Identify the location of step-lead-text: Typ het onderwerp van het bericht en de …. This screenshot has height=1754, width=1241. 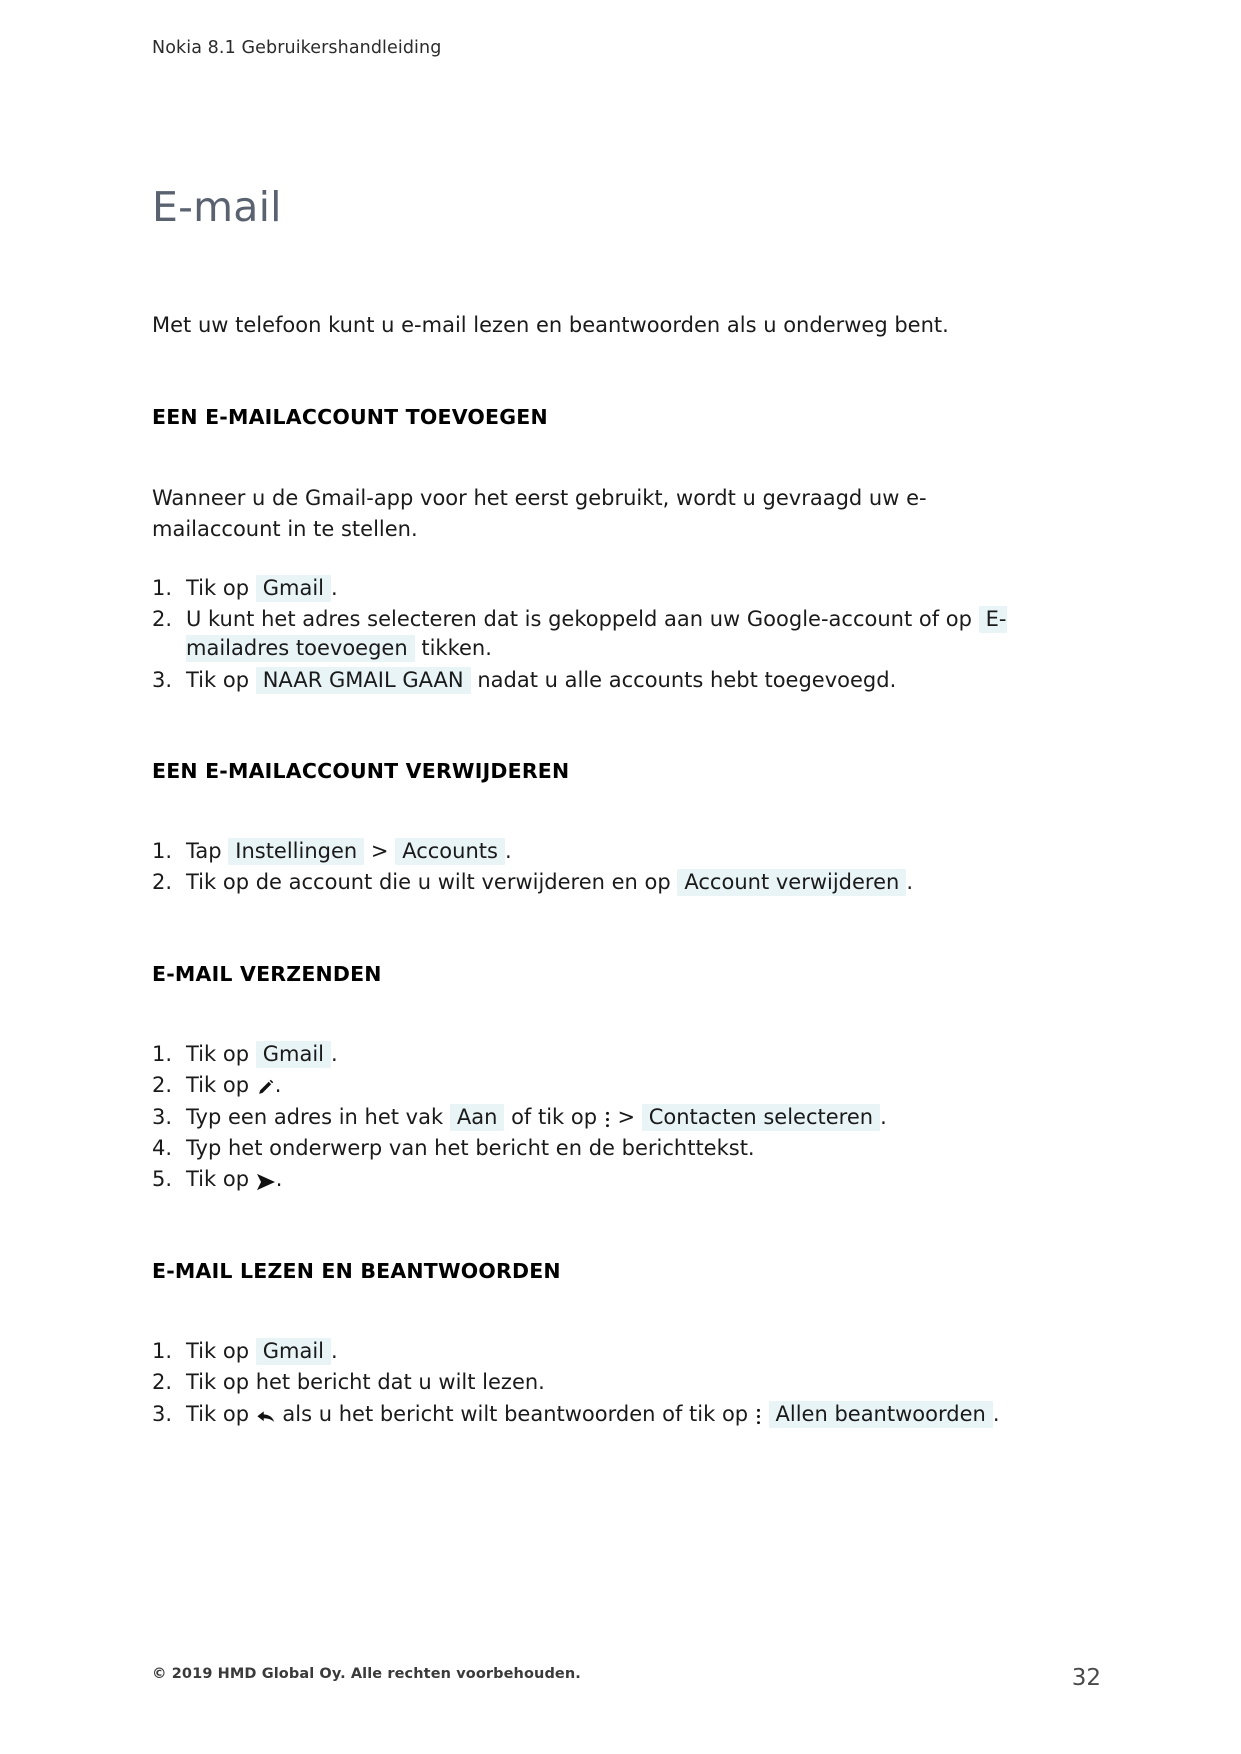
(470, 1148).